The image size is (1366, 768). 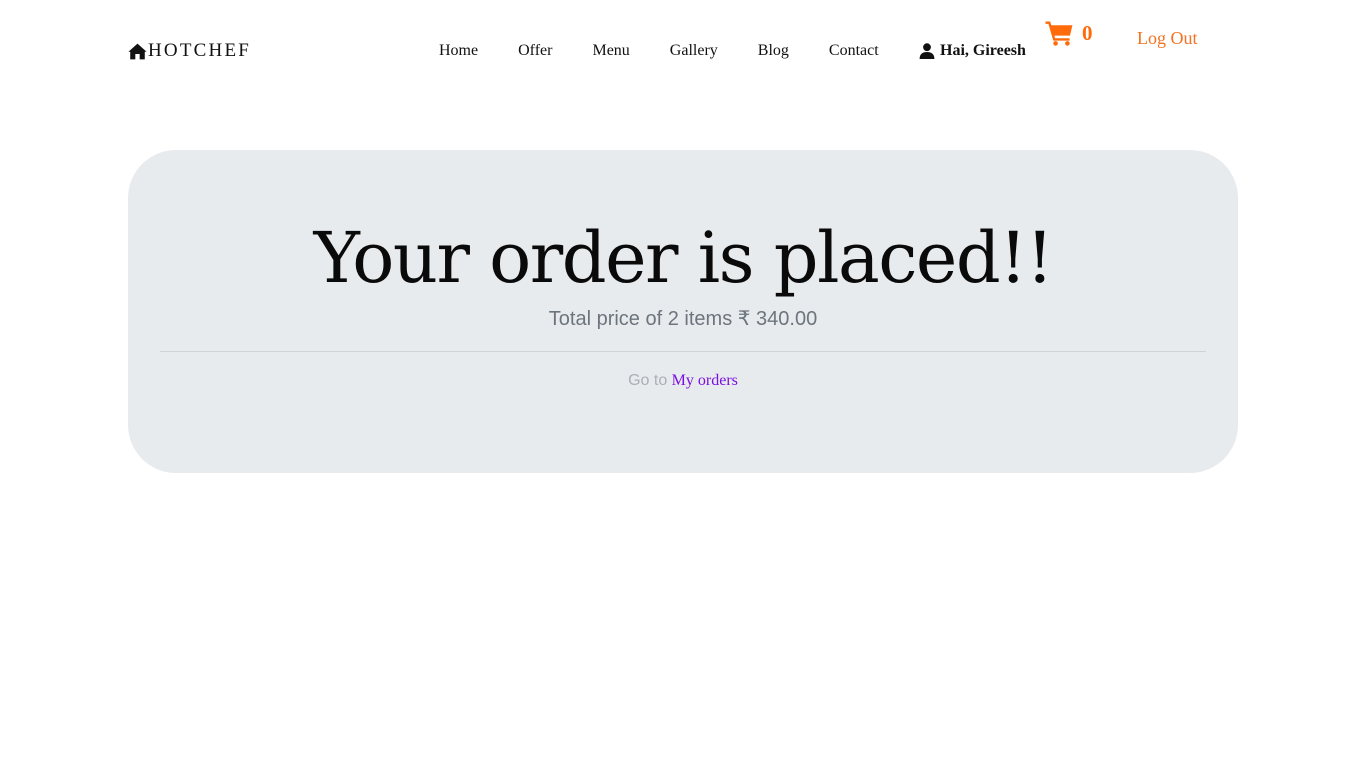 What do you see at coordinates (854, 51) in the screenshot?
I see `nav-contact: Contact` at bounding box center [854, 51].